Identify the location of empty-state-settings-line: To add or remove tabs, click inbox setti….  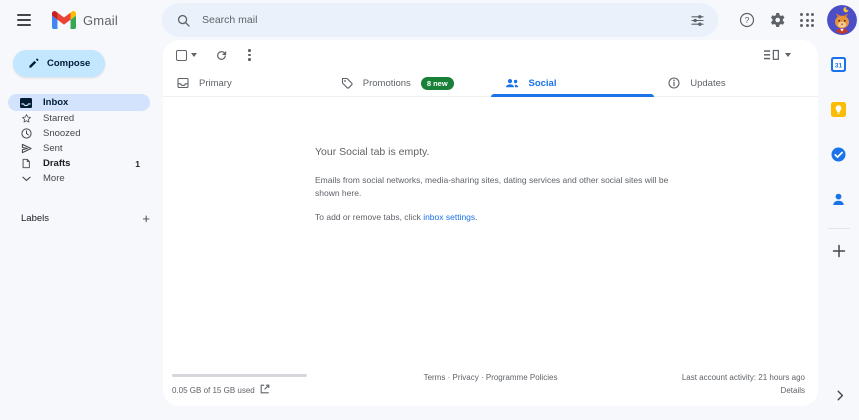
(505, 217).